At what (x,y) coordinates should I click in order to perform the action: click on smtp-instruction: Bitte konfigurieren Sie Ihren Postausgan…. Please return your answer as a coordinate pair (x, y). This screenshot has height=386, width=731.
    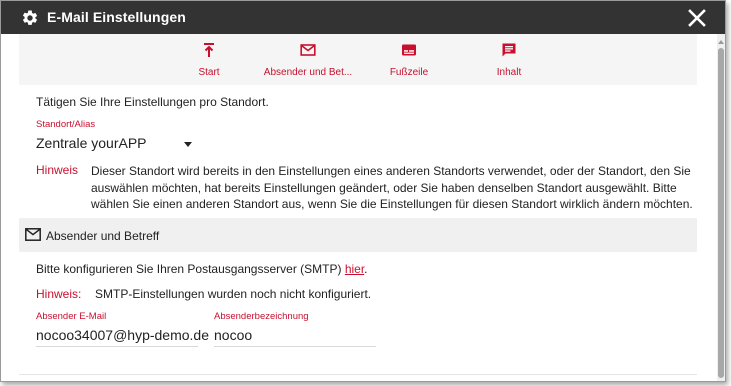
    Looking at the image, I should click on (202, 269).